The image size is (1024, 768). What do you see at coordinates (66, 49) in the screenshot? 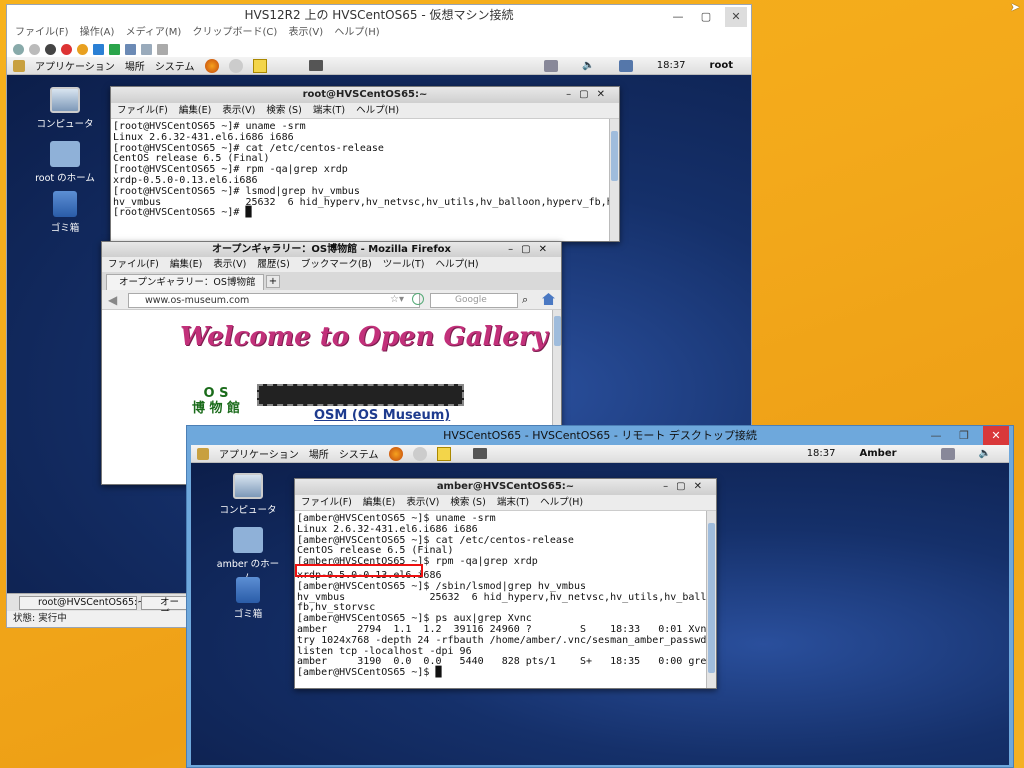
I see `shutdown-icon` at bounding box center [66, 49].